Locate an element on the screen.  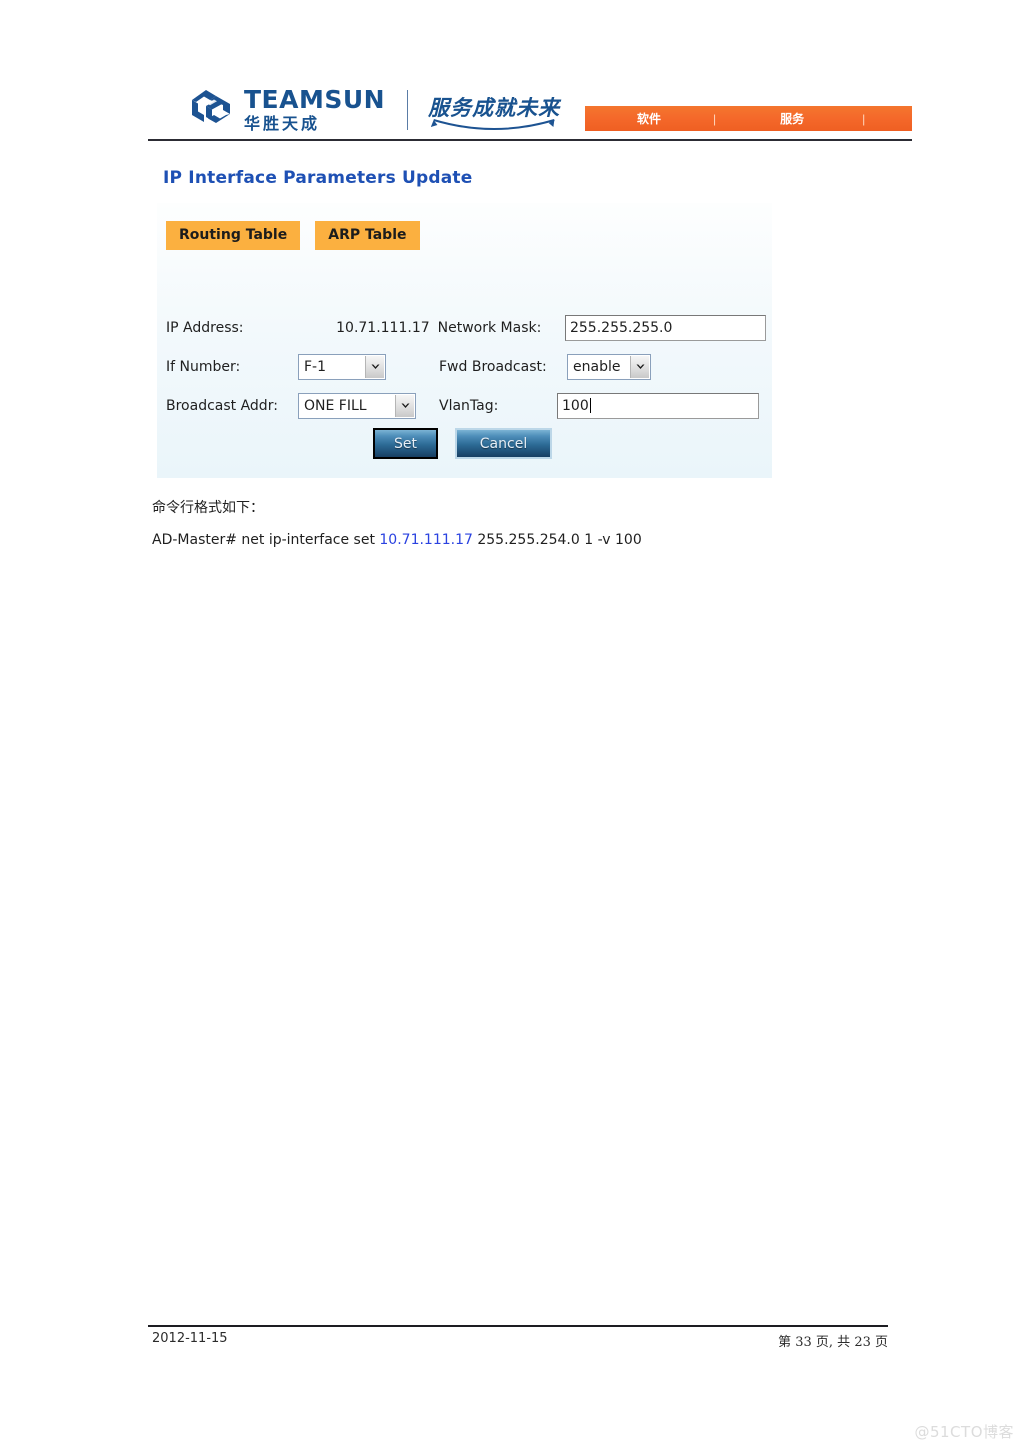
tab-arp-table: ARP Table is located at coordinates (367, 235).